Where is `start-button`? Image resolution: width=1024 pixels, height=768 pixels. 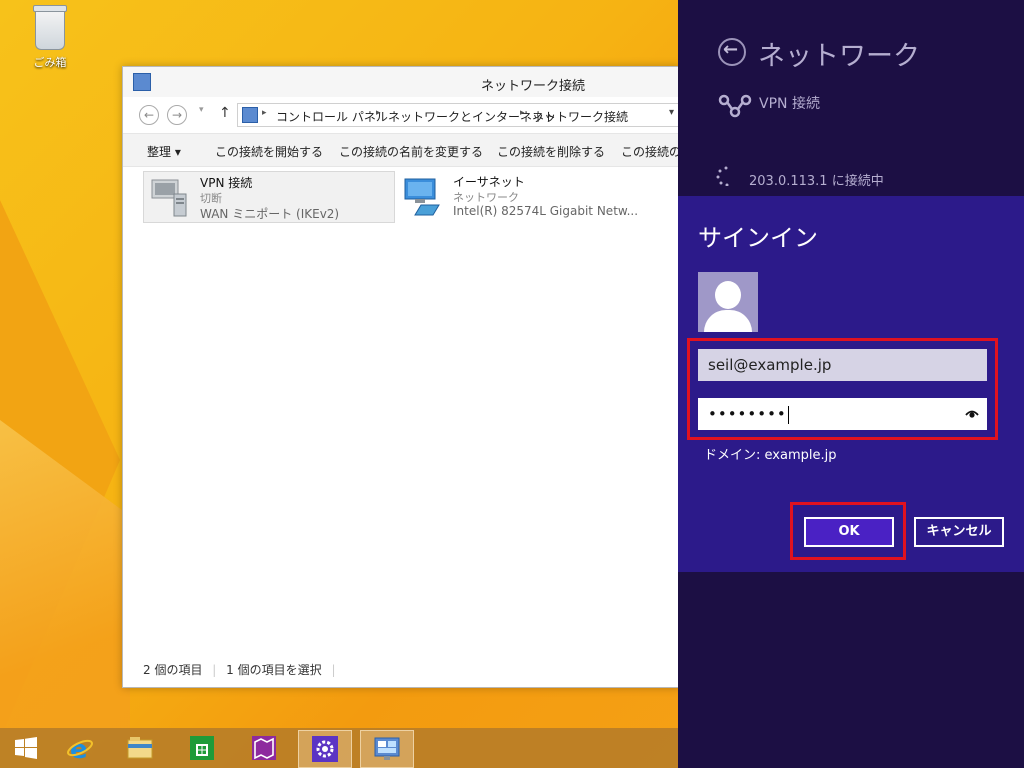
start-button is located at coordinates (26, 748).